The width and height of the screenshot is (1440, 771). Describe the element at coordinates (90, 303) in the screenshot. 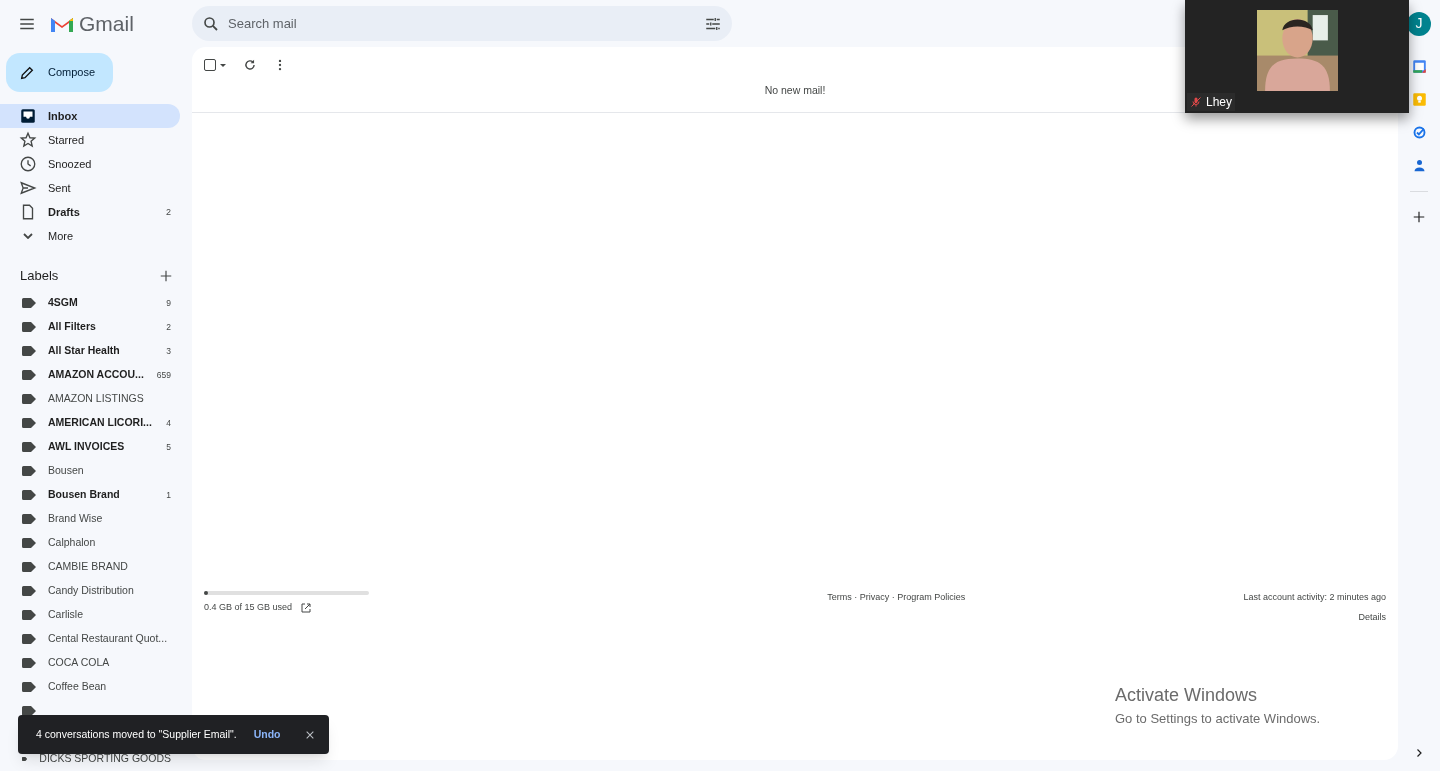

I see `label-item: 4SGM 9` at that location.